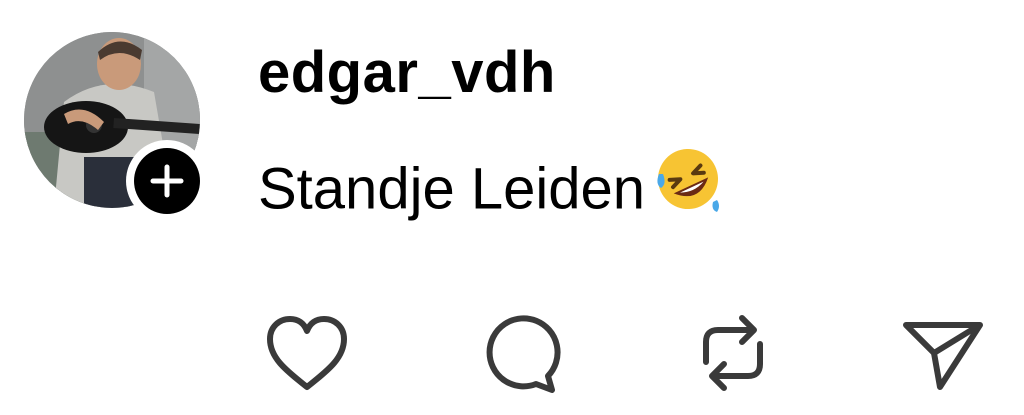  I want to click on comment-bubble-icon, so click(523, 354).